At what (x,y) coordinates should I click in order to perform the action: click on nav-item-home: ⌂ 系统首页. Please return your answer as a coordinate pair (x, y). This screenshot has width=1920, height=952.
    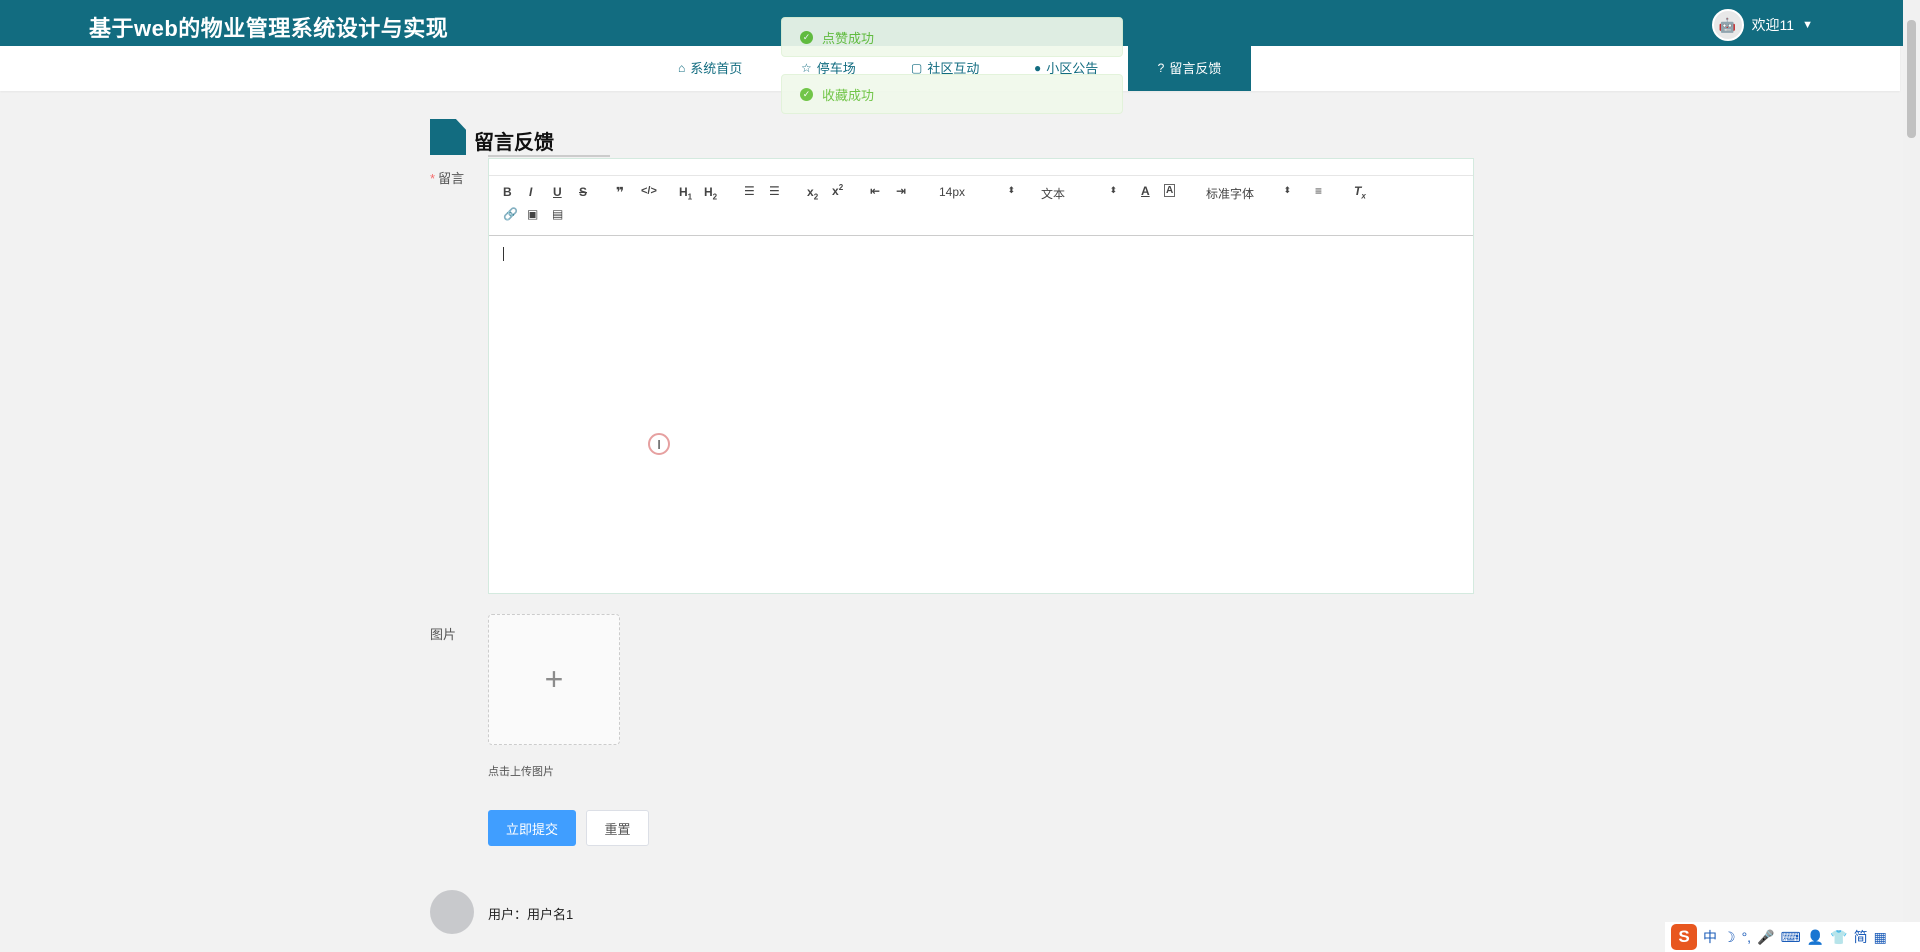
    Looking at the image, I should click on (710, 68).